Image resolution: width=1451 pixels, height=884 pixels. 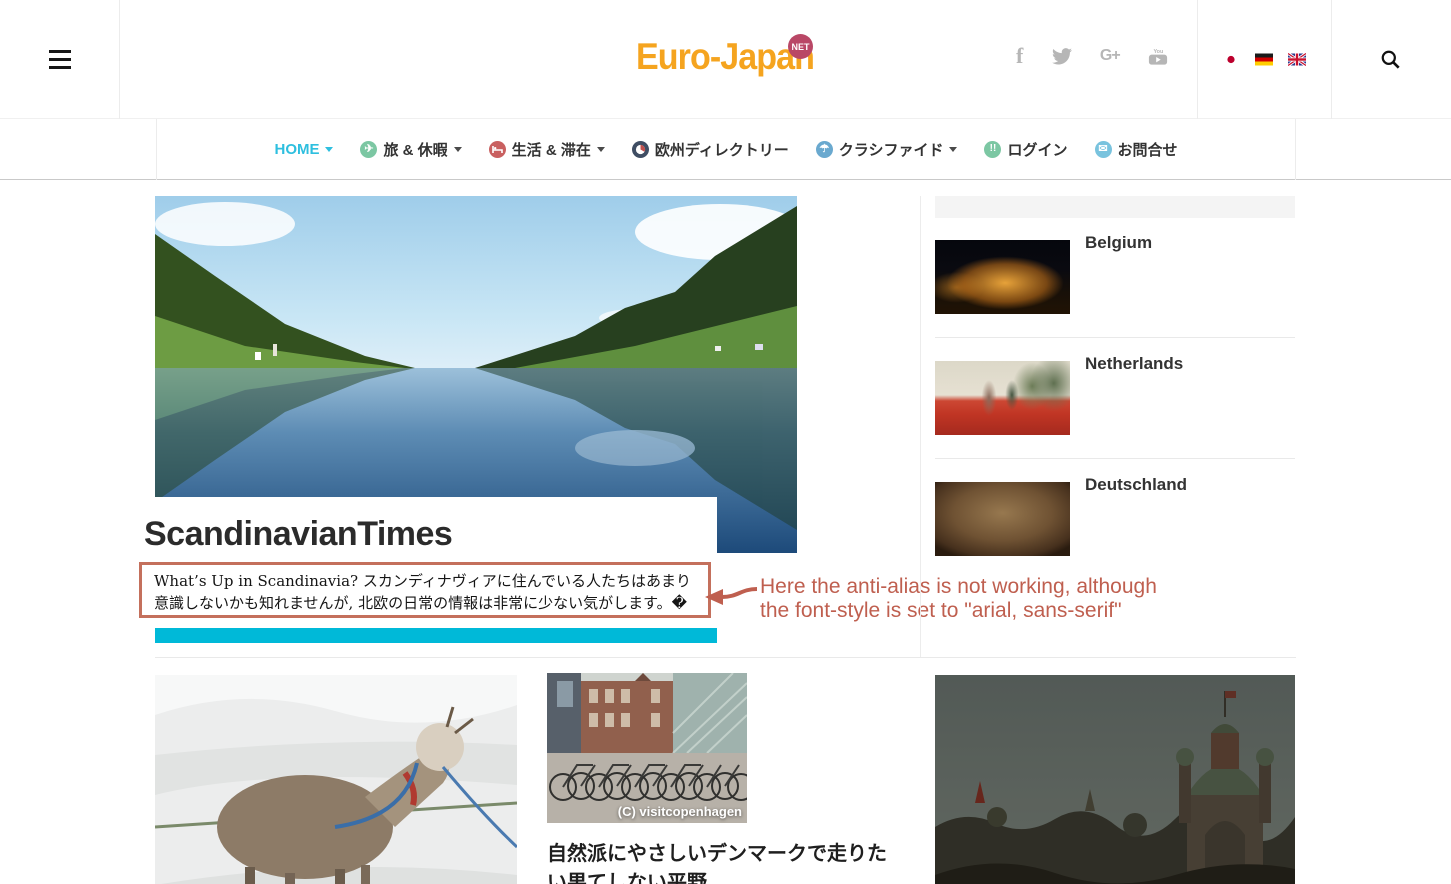 I want to click on card-image-vintage-tower, so click(x=1115, y=779).